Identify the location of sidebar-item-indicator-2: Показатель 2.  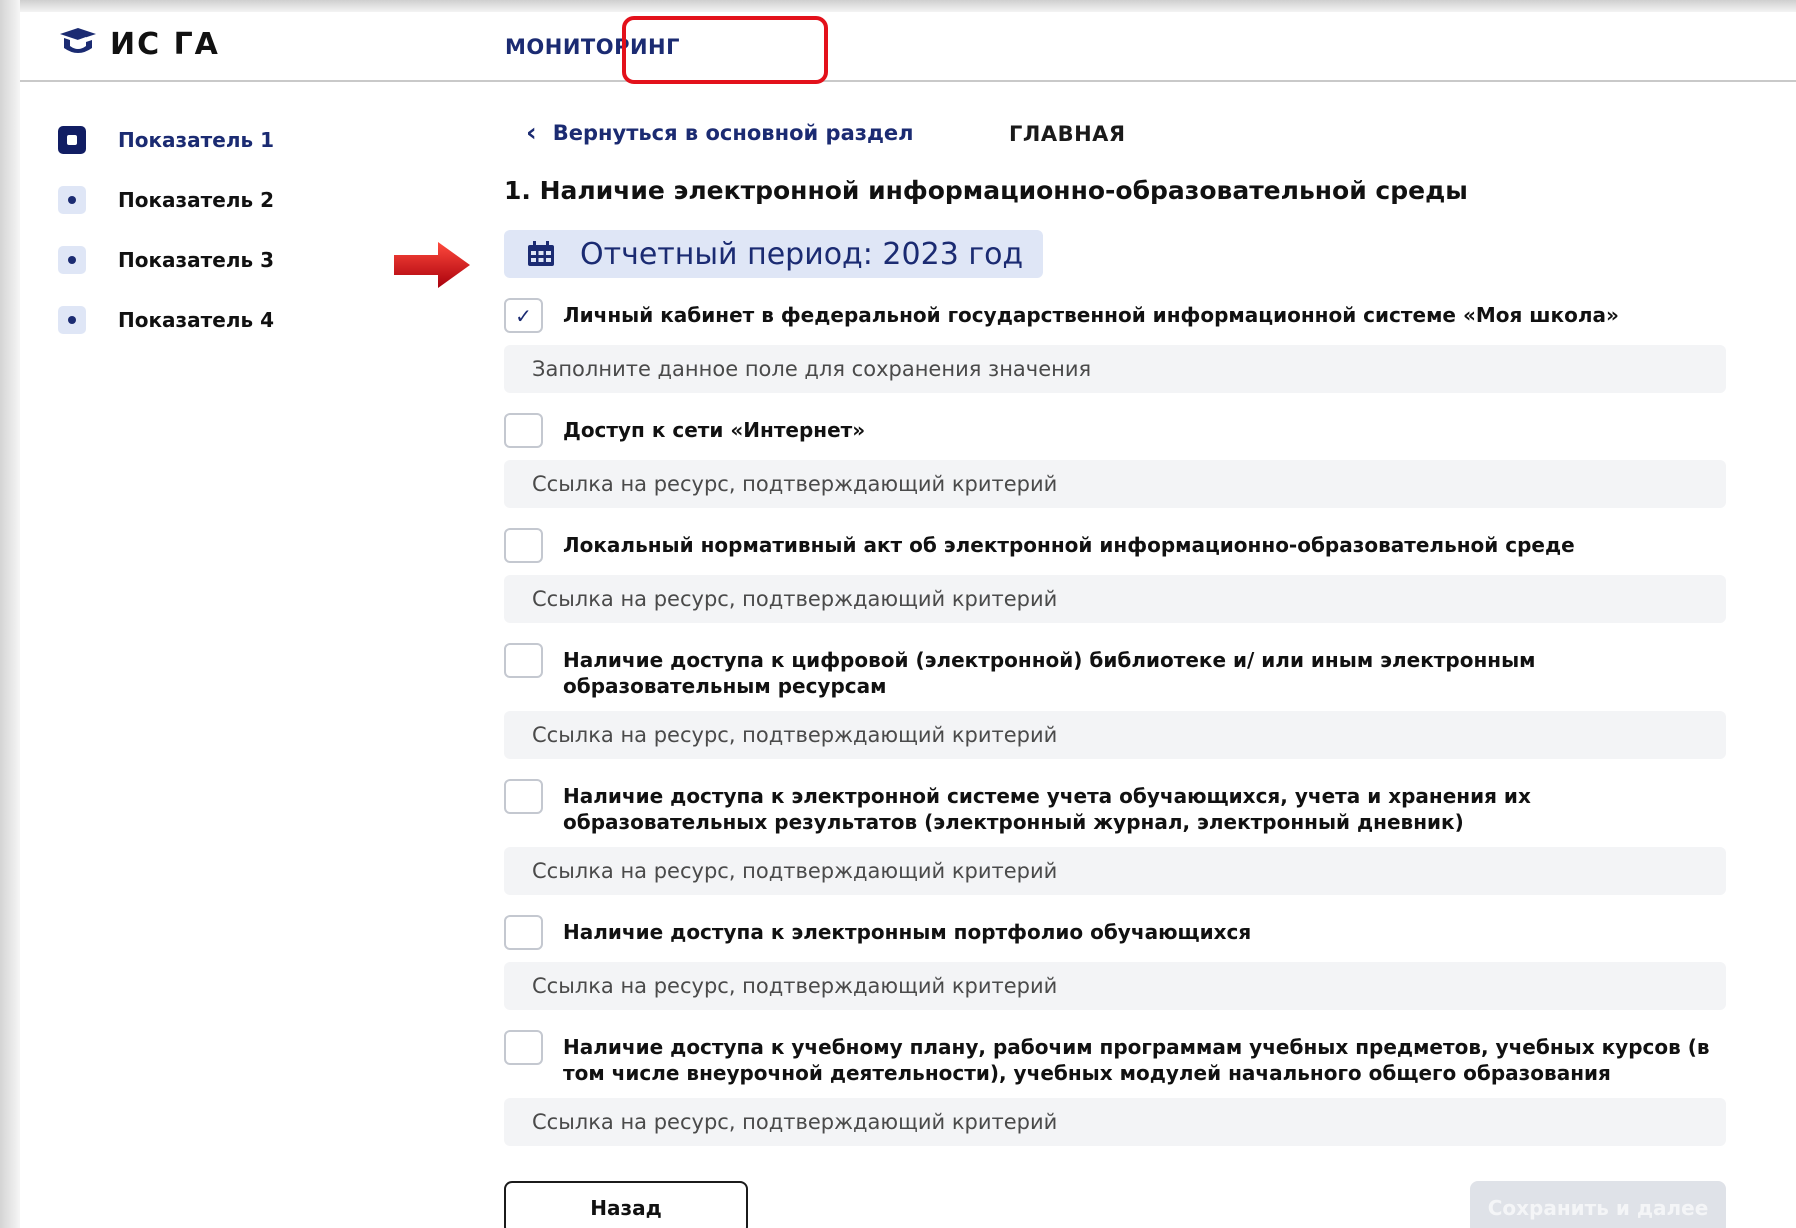
(218, 200).